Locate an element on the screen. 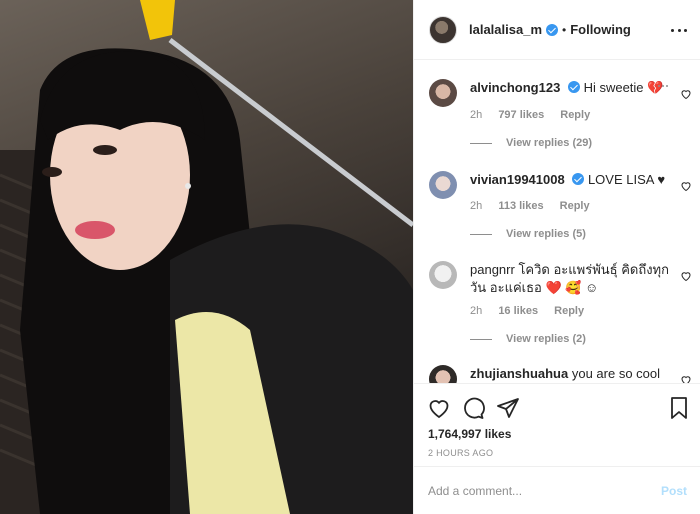  commenter-username: zhujianshuahua is located at coordinates (519, 373).